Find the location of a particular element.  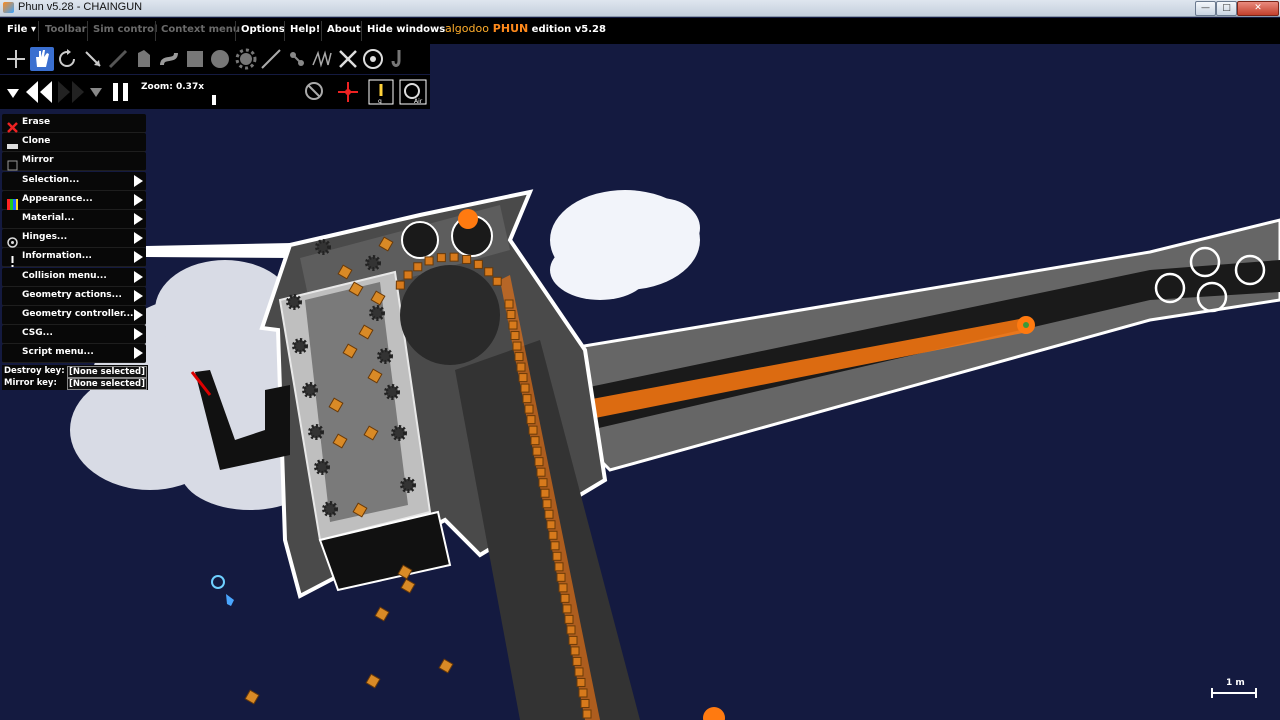

tracer-icon is located at coordinates (399, 59).